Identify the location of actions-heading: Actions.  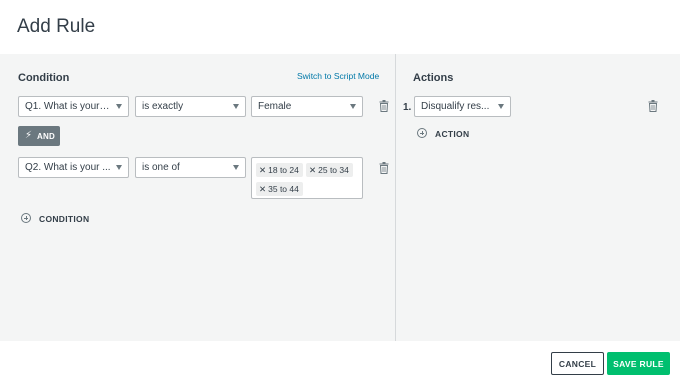
(433, 78).